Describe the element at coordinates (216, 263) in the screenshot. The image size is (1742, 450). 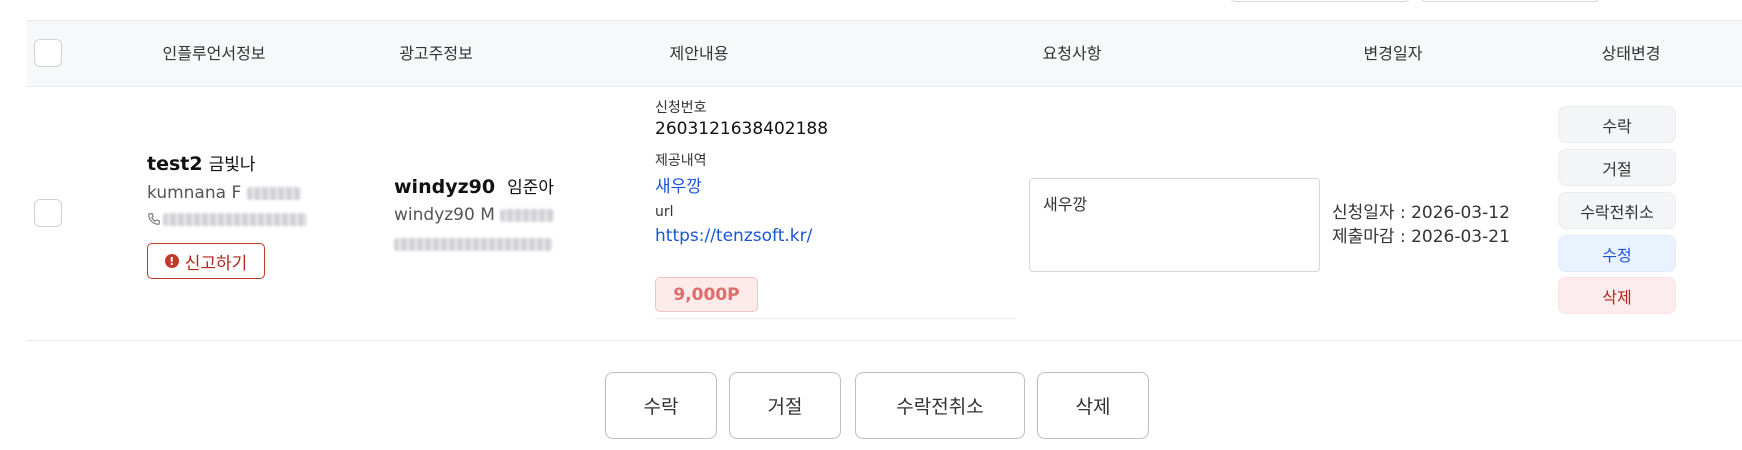
I see `report-label: 신고하기` at that location.